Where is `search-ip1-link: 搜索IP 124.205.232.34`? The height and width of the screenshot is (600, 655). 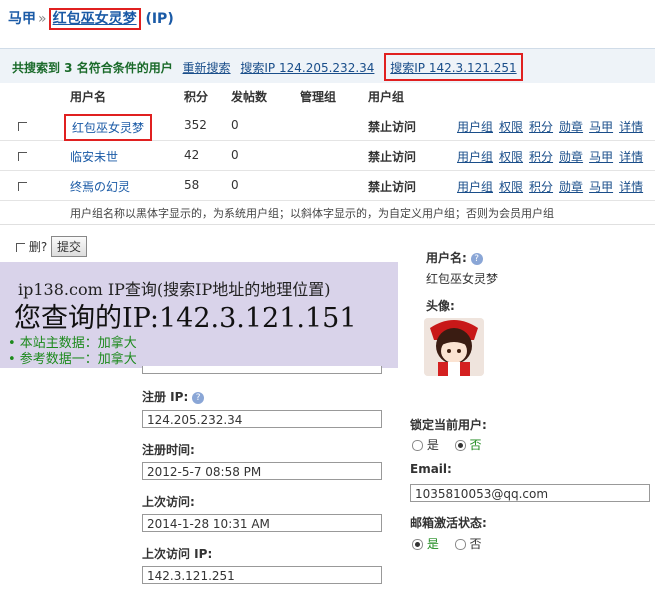
search-ip1-link: 搜索IP 124.205.232.34 is located at coordinates (307, 68).